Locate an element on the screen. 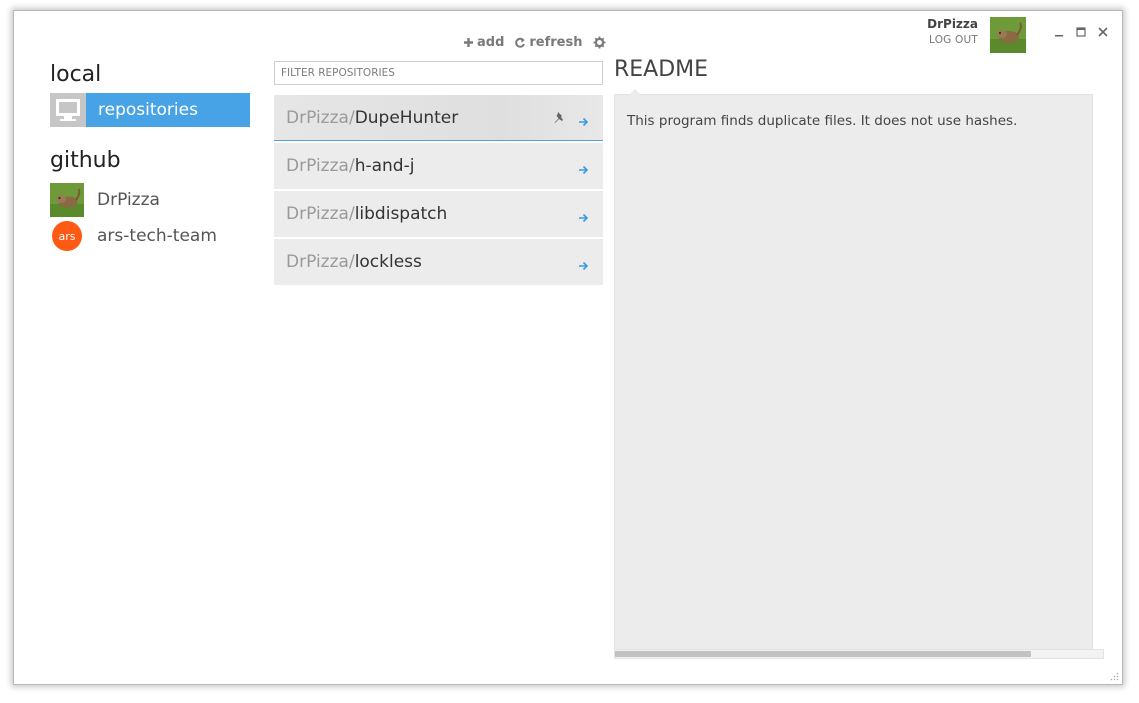 This screenshot has width=1139, height=703. computer-icon is located at coordinates (68, 110).